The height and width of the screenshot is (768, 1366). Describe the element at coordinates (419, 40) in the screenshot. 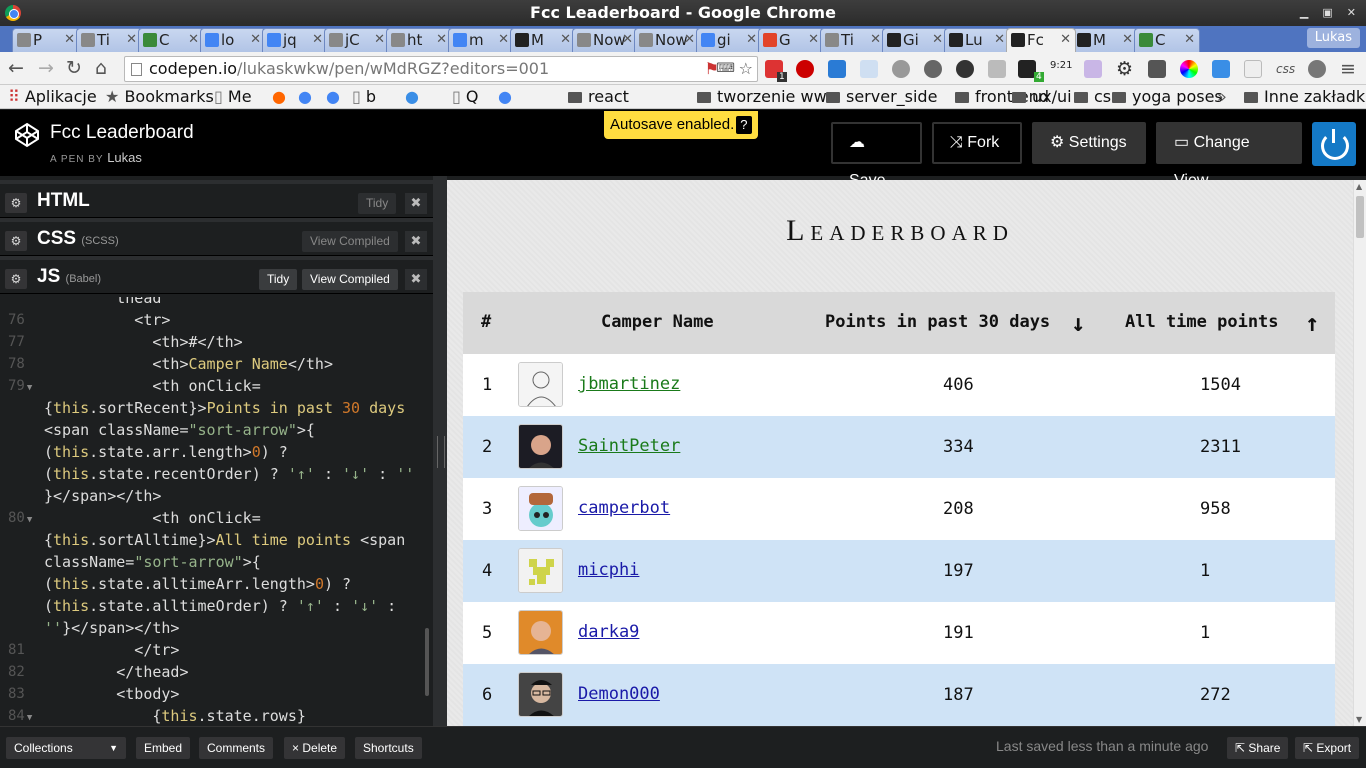

I see `browser-tab: ht ✕` at that location.